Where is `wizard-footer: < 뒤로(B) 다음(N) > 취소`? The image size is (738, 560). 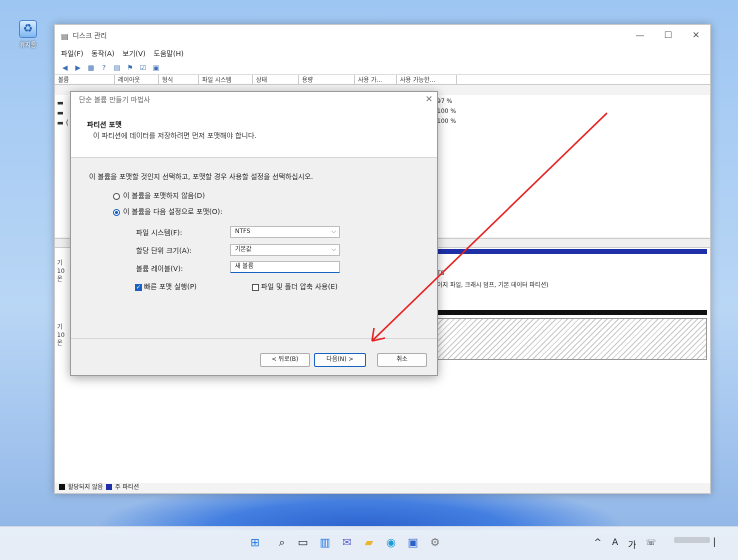 wizard-footer: < 뒤로(B) 다음(N) > 취소 is located at coordinates (254, 357).